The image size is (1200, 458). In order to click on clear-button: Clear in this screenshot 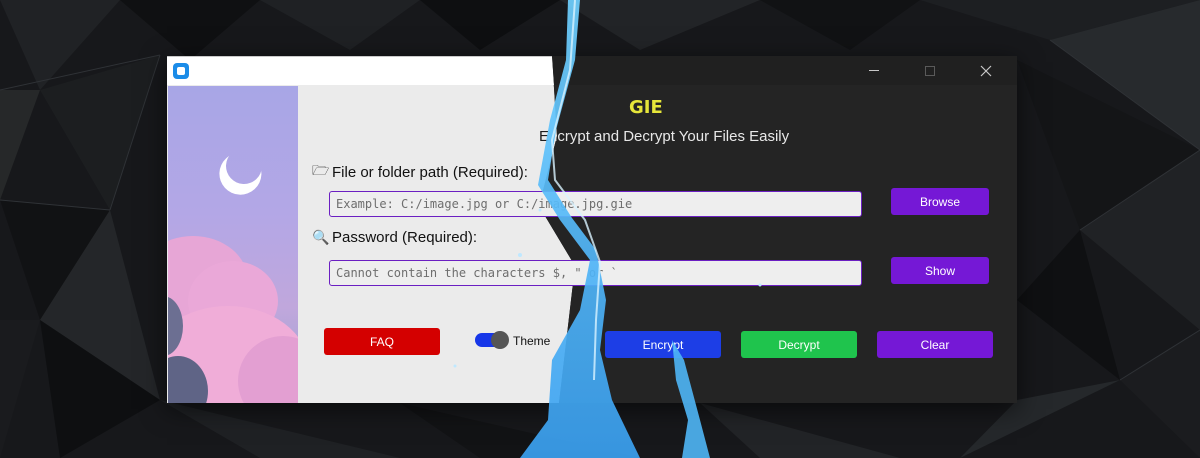, I will do `click(935, 344)`.